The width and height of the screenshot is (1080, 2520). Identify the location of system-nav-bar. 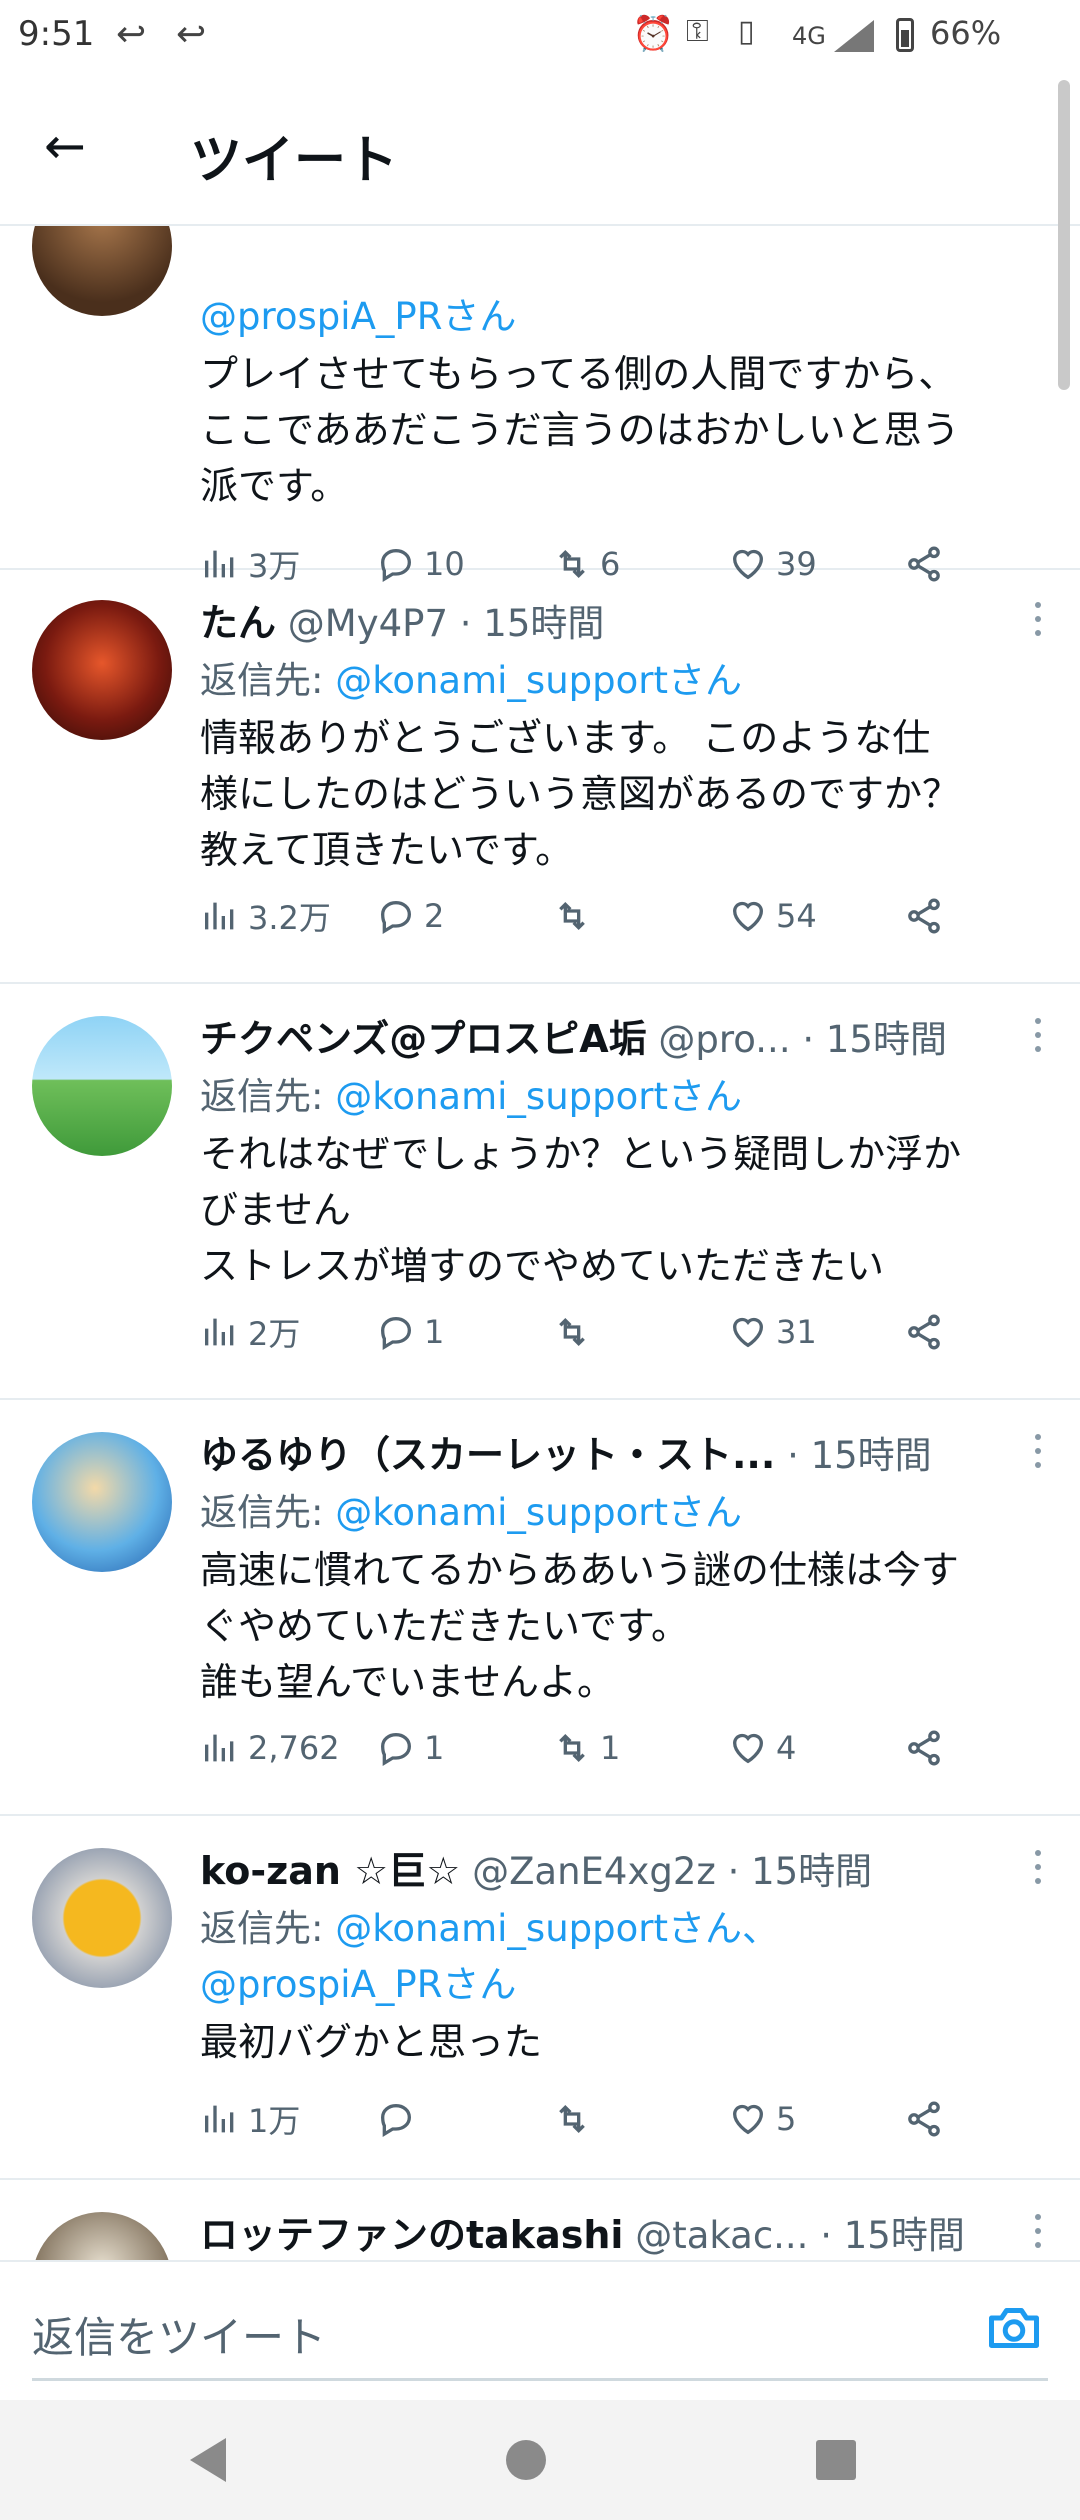
(540, 2460).